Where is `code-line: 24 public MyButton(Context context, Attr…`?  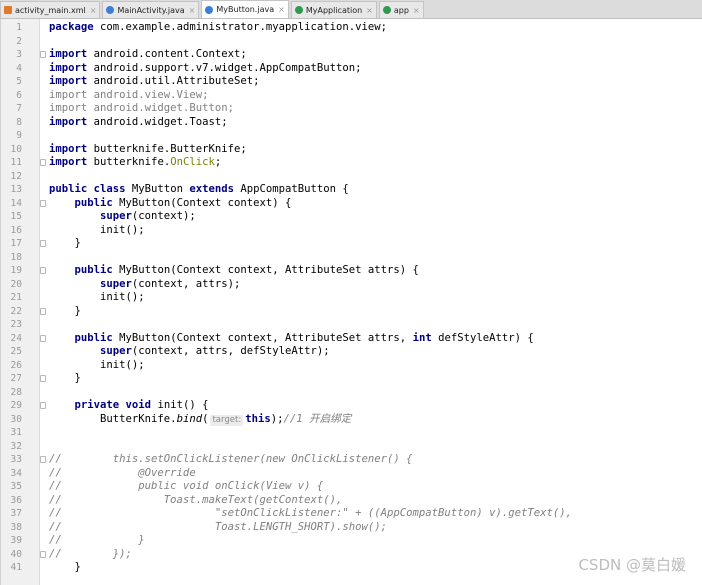 code-line: 24 public MyButton(Context context, Attr… is located at coordinates (351, 339).